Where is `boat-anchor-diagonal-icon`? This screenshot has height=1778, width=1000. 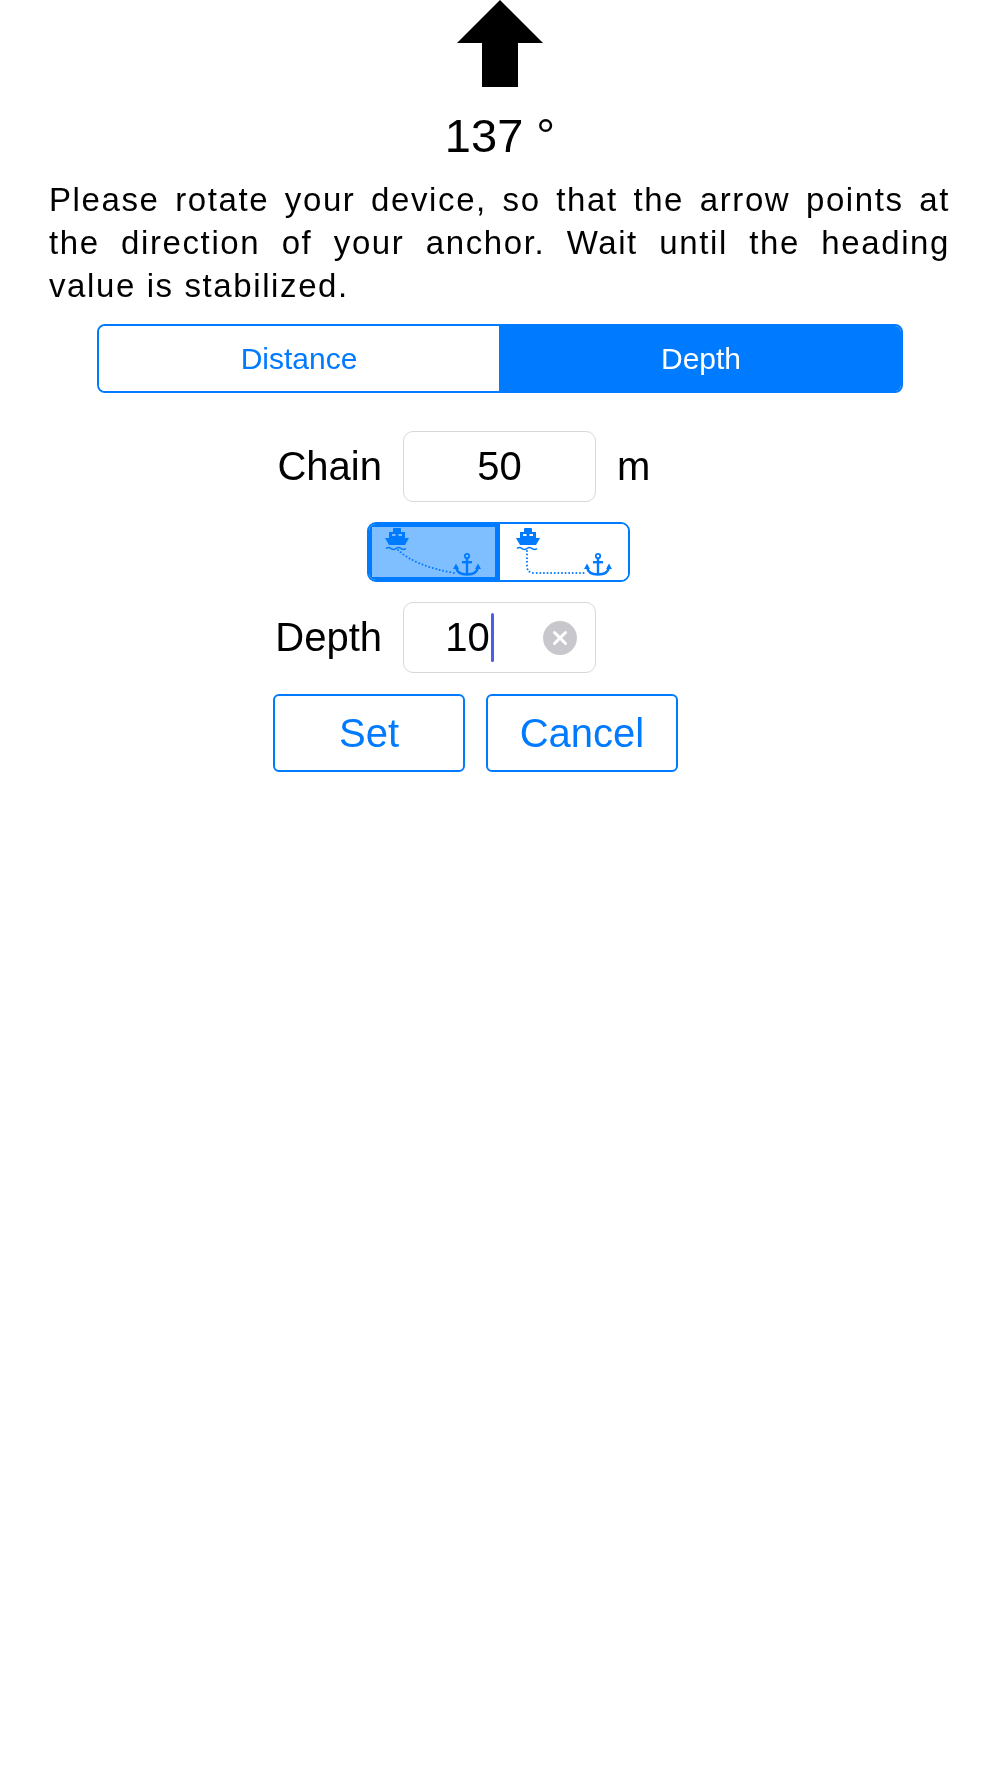
boat-anchor-diagonal-icon is located at coordinates (433, 552).